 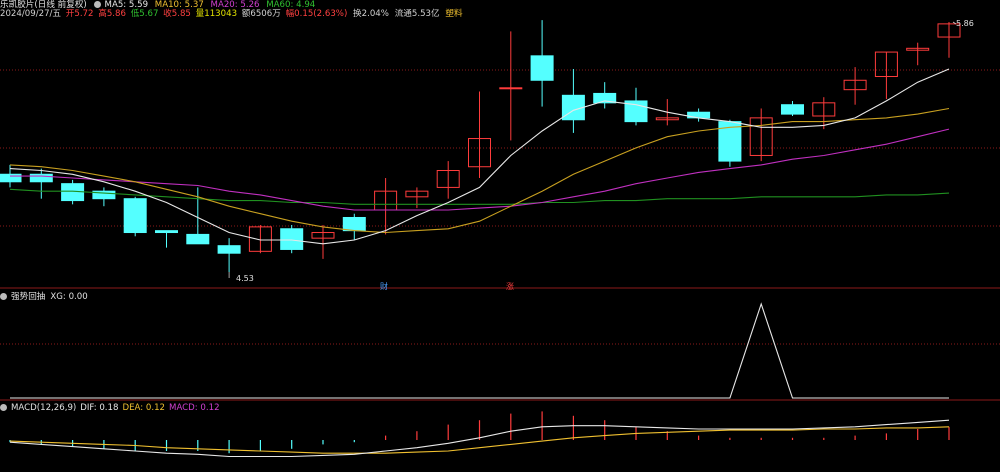 I want to click on amount: 额6506万, so click(x=261, y=14).